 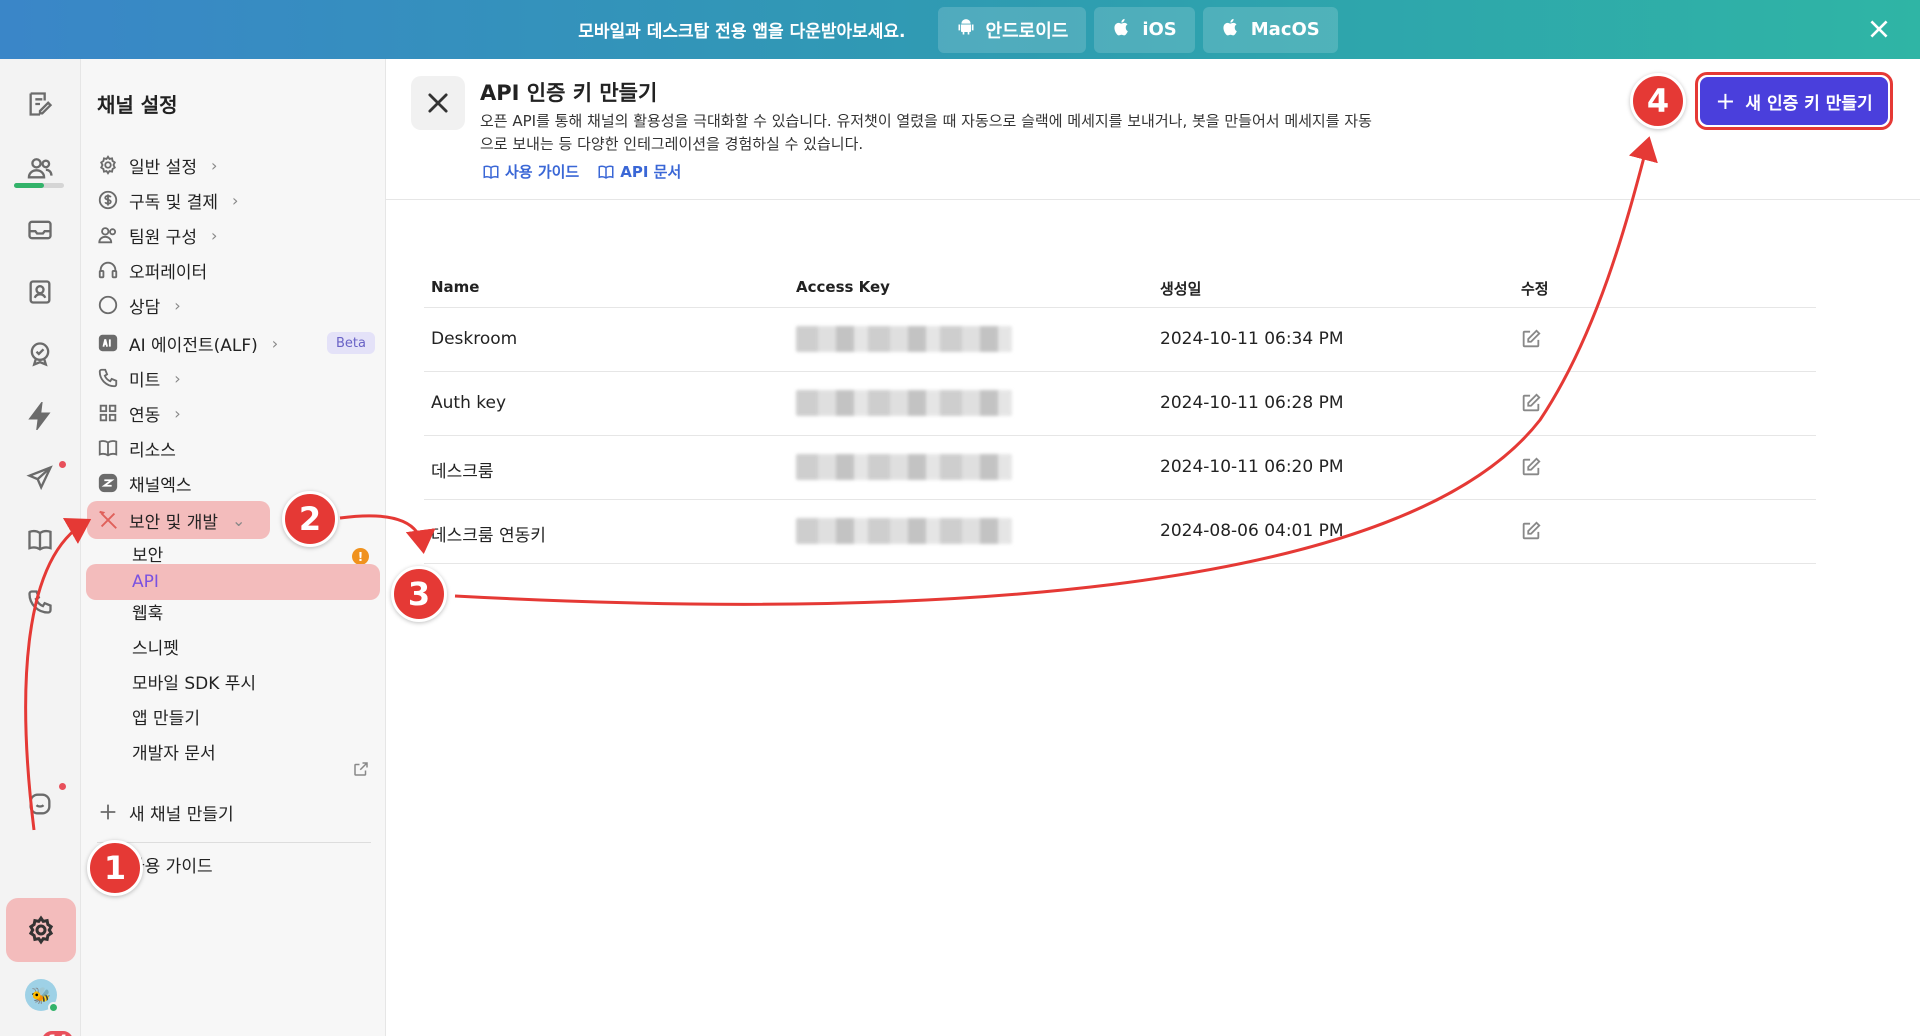 What do you see at coordinates (360, 556) in the screenshot?
I see `warning-icon: !` at bounding box center [360, 556].